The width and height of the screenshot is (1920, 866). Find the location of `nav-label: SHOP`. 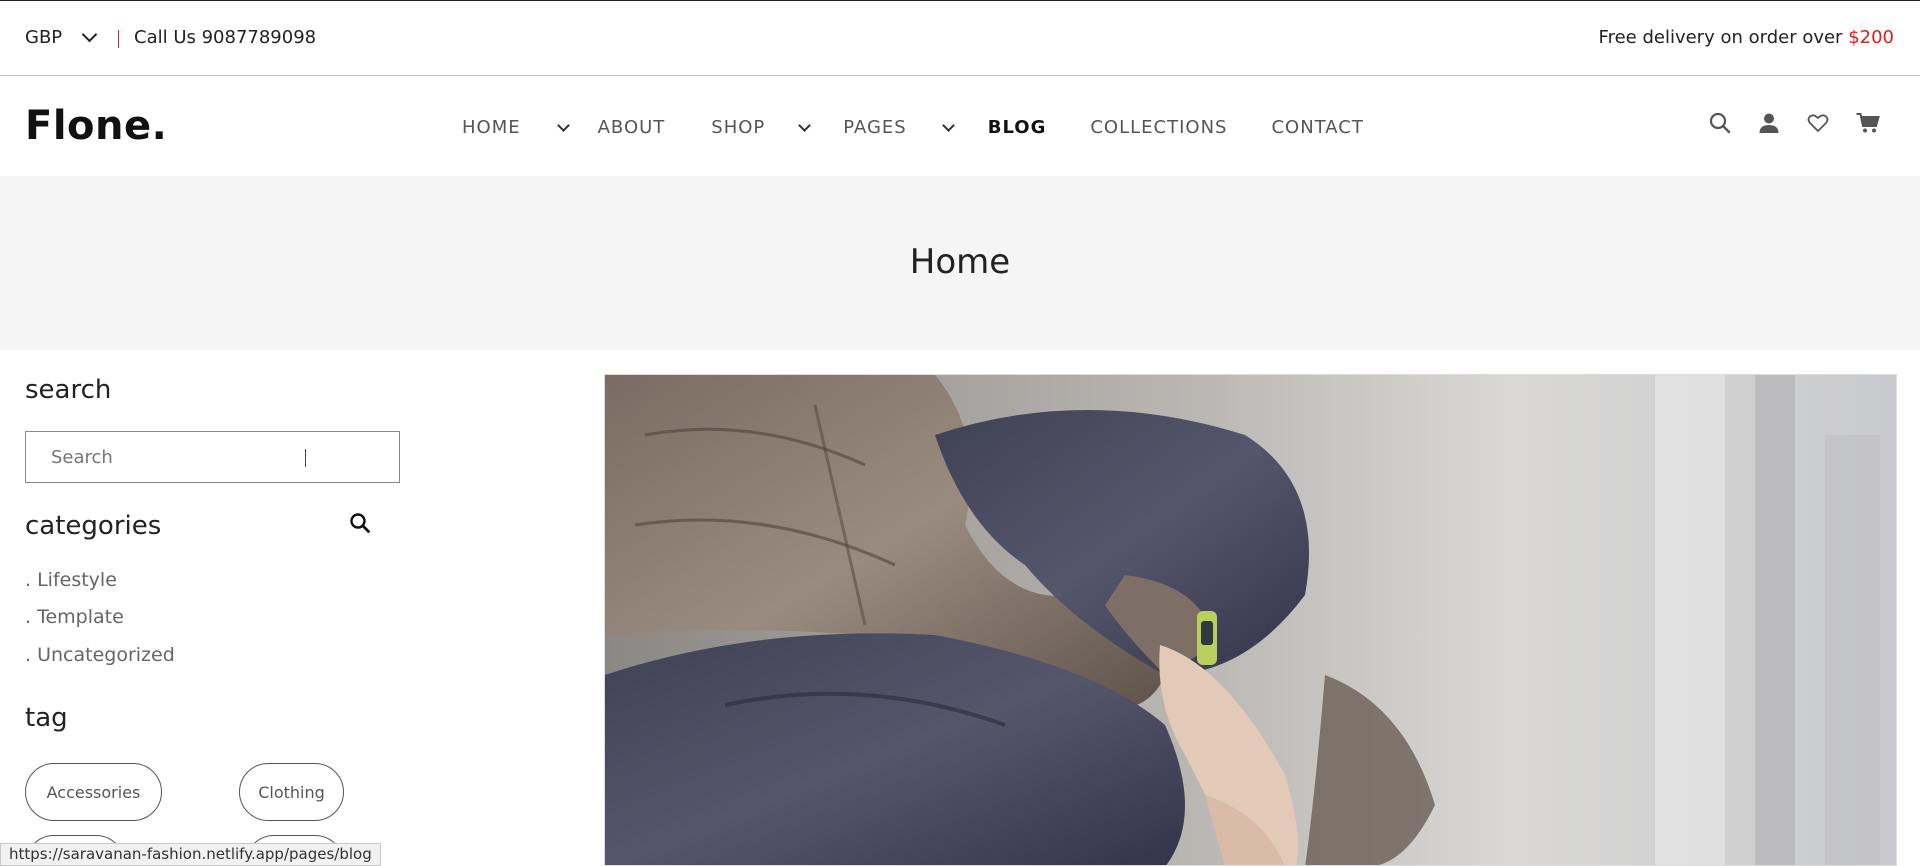

nav-label: SHOP is located at coordinates (738, 127).